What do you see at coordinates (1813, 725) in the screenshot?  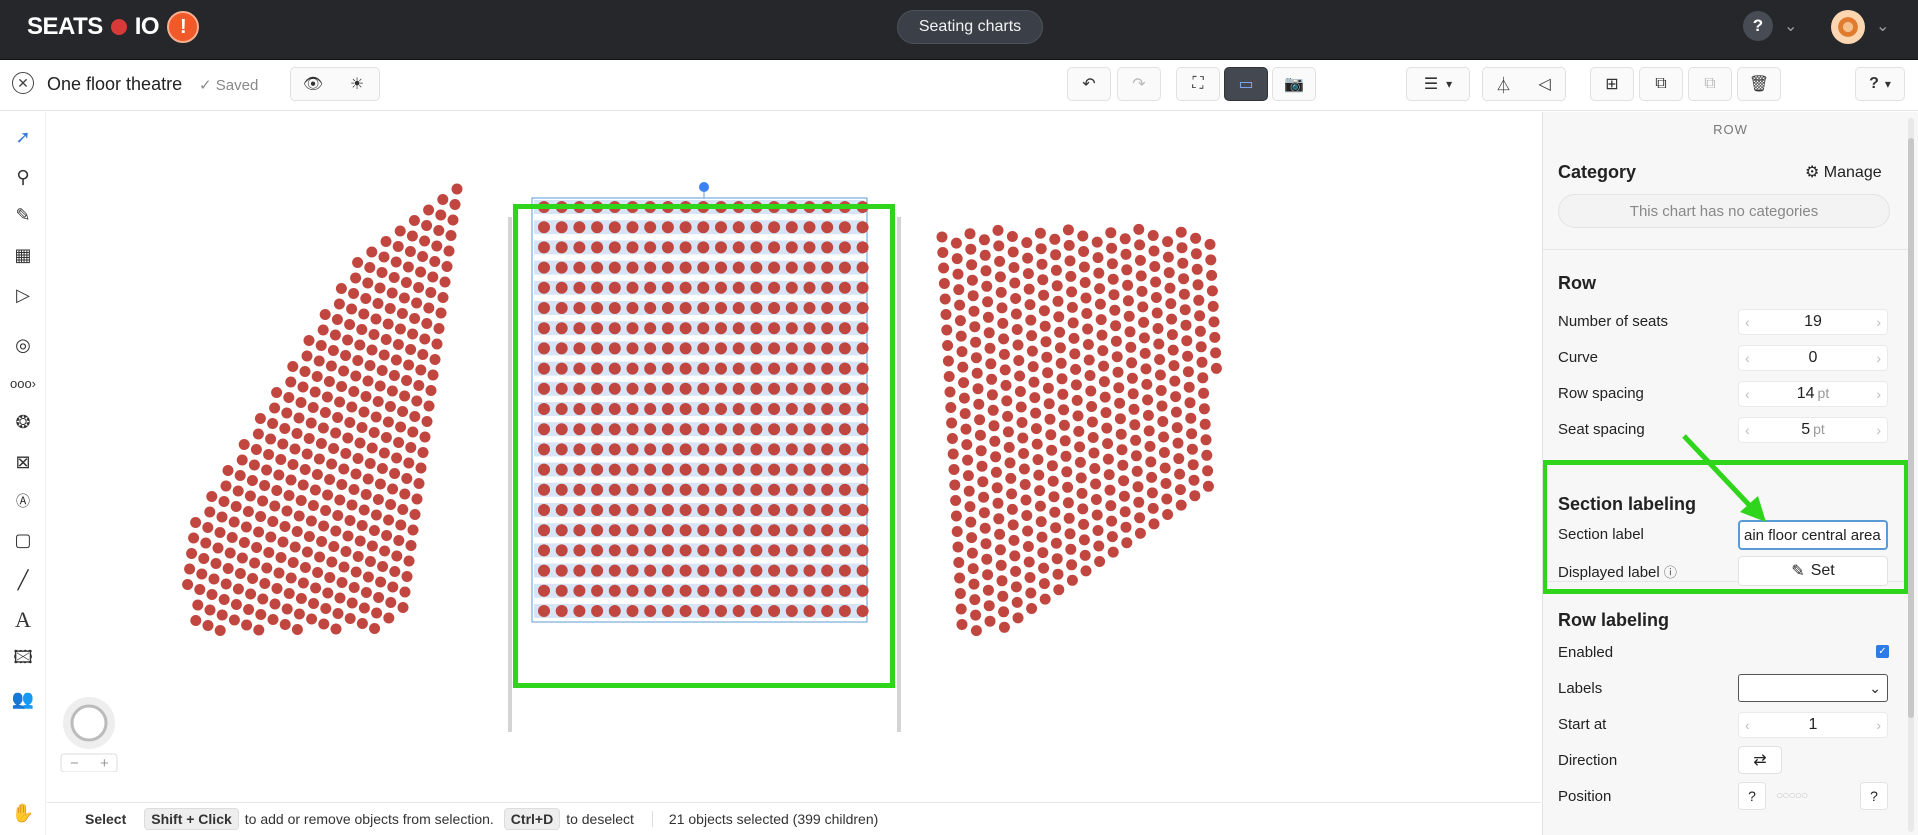 I see `start-at-stepper: ‹ 1 ›` at bounding box center [1813, 725].